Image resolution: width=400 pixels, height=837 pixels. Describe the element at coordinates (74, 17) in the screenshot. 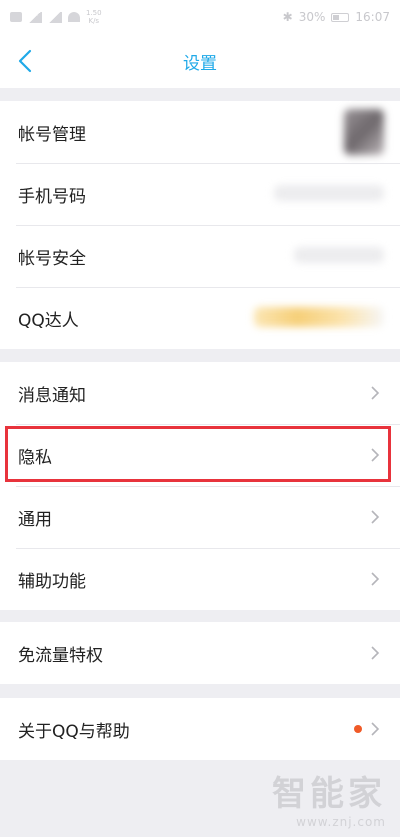

I see `wifi-icon` at that location.